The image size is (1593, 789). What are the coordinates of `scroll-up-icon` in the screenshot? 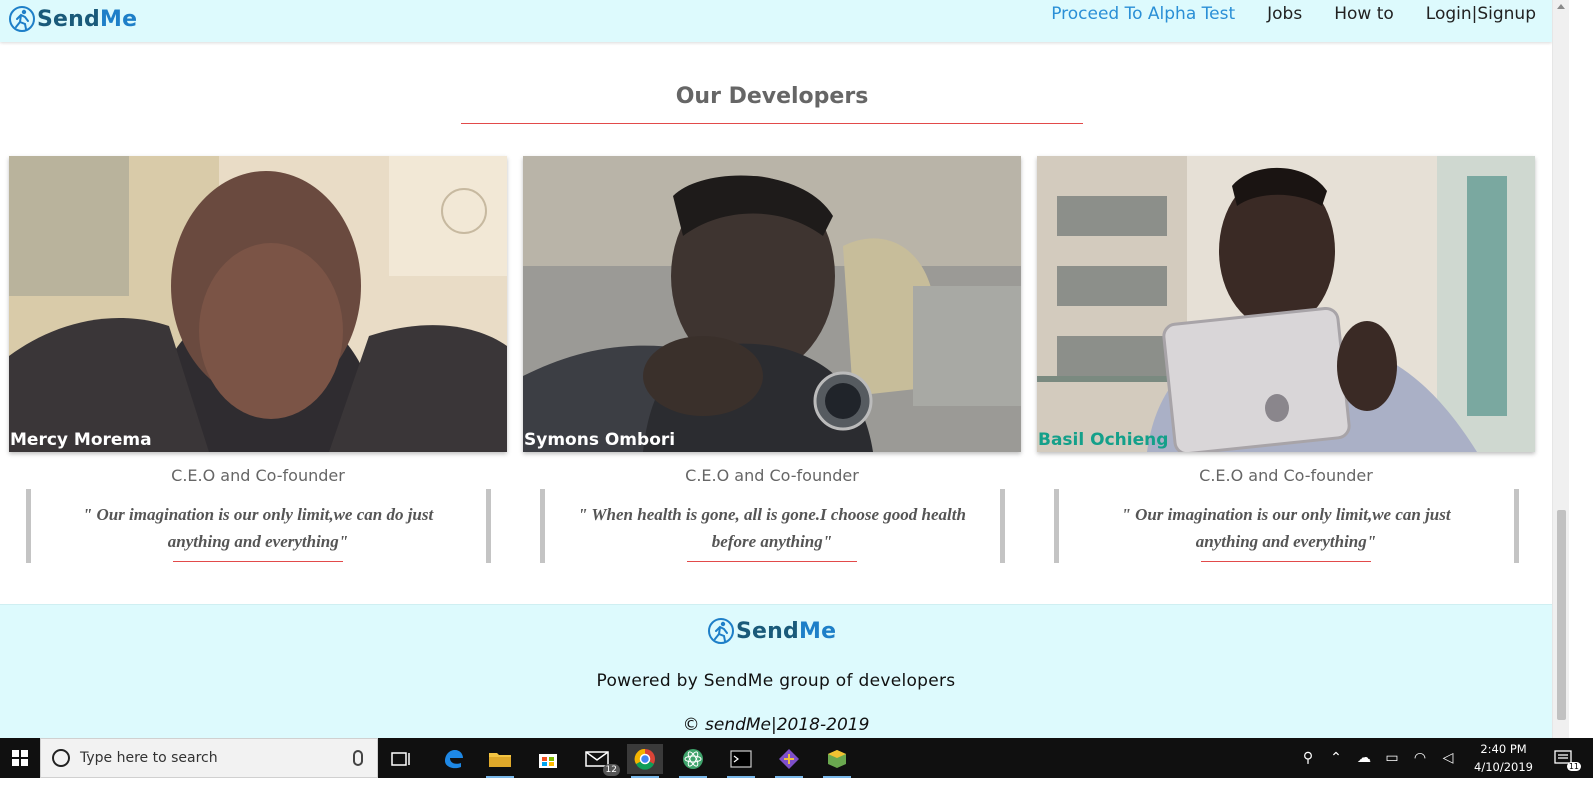 It's located at (1561, 6).